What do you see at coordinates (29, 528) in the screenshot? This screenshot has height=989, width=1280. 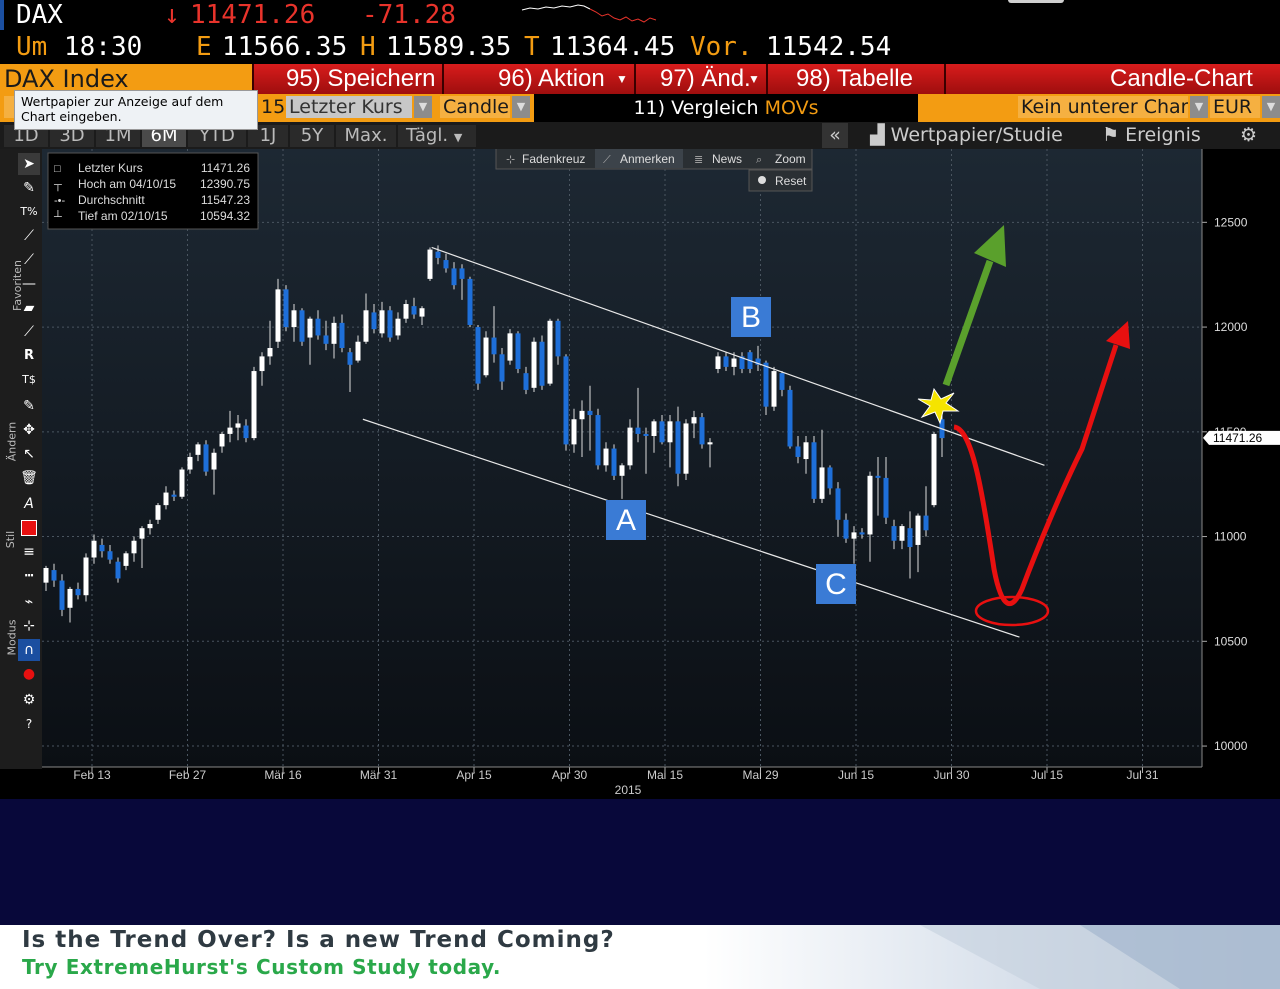 I see `color-swatch-icon` at bounding box center [29, 528].